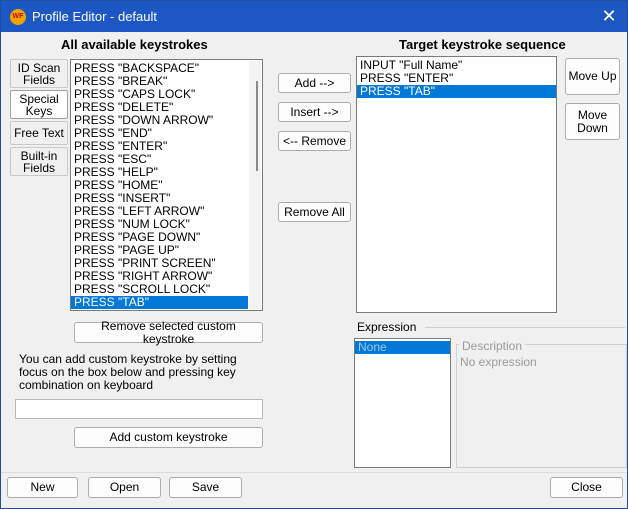  I want to click on available-keystroke-item: PRESS "TAB", so click(159, 302).